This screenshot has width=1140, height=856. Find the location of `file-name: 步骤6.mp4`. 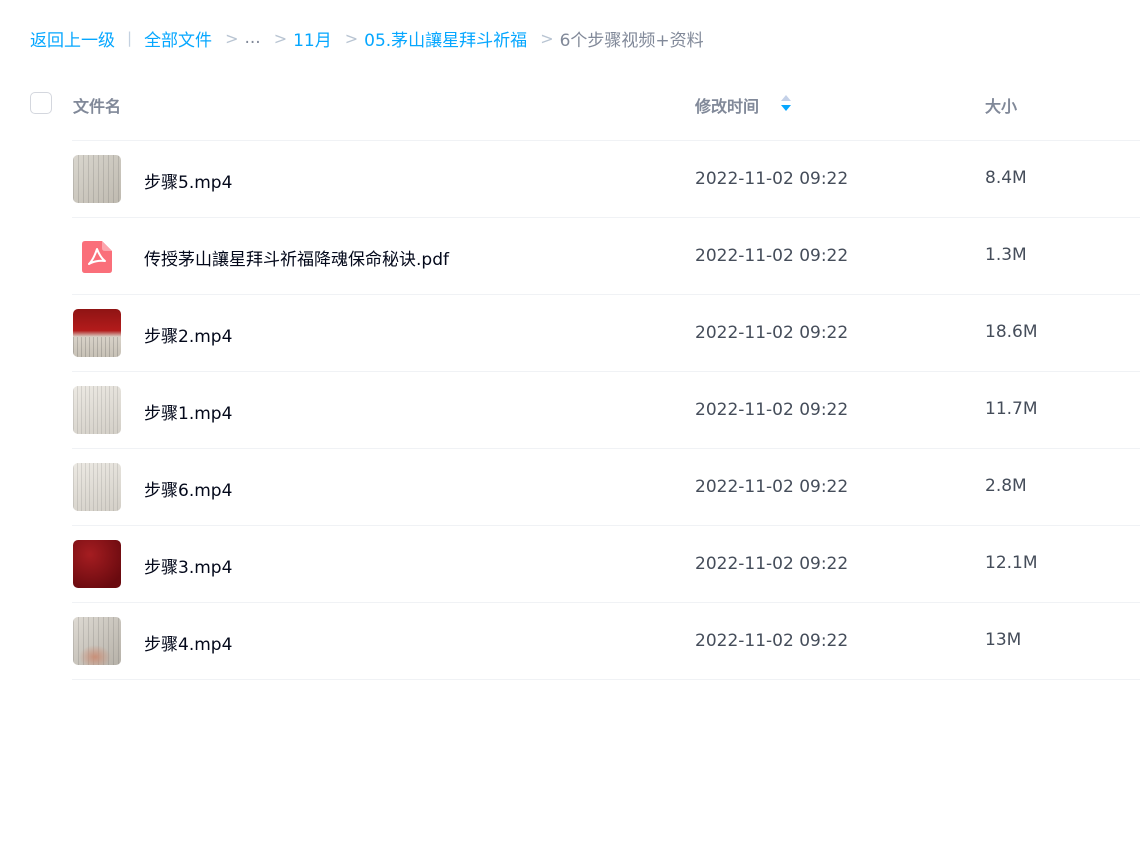

file-name: 步骤6.mp4 is located at coordinates (188, 488).